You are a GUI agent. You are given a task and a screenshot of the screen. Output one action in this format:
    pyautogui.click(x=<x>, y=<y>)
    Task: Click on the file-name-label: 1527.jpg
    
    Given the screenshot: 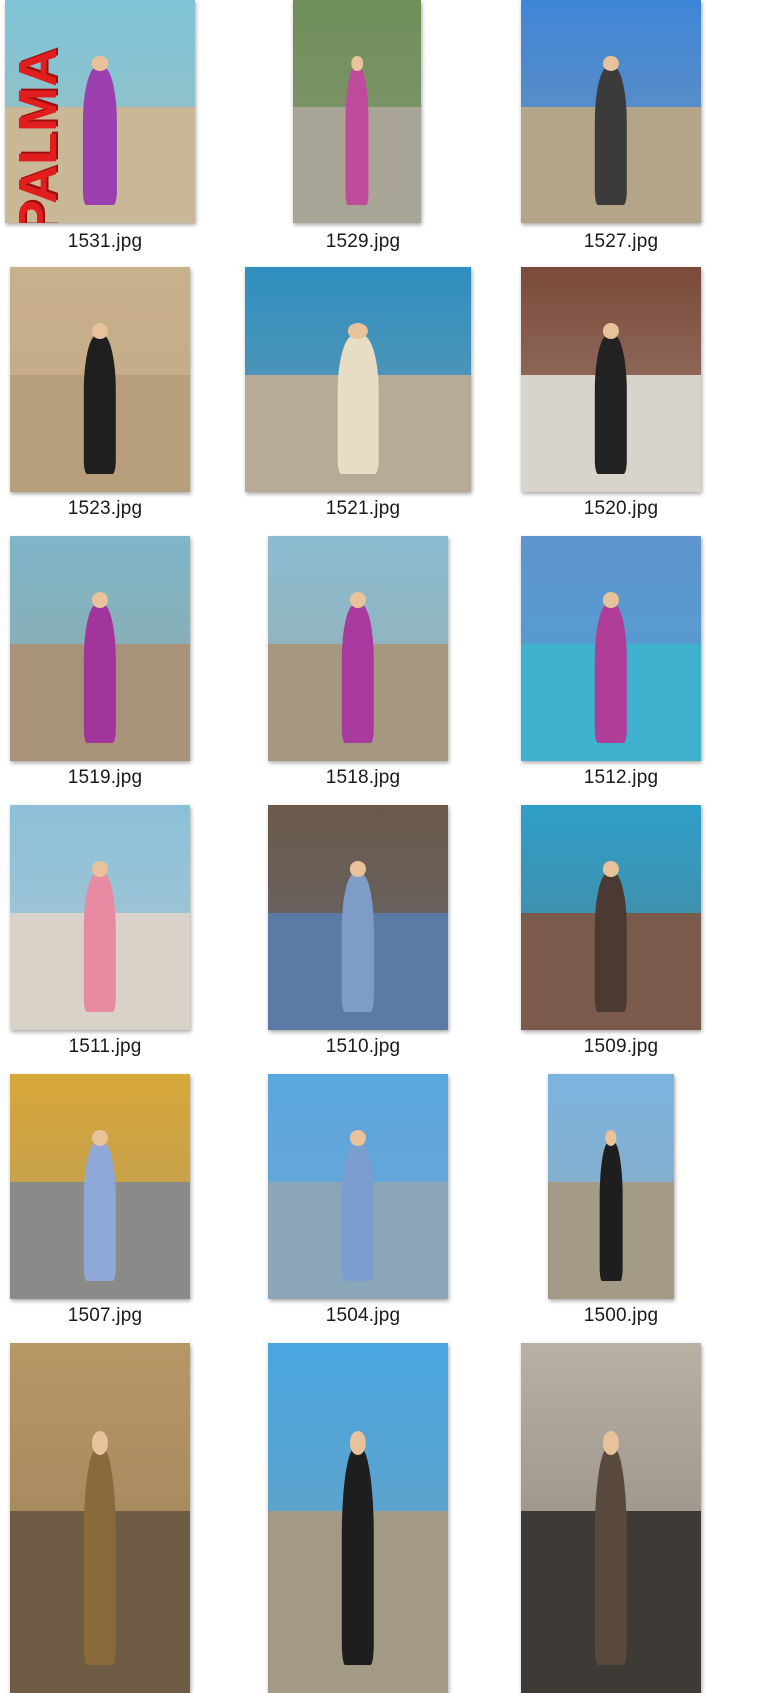 What is the action you would take?
    pyautogui.click(x=621, y=241)
    